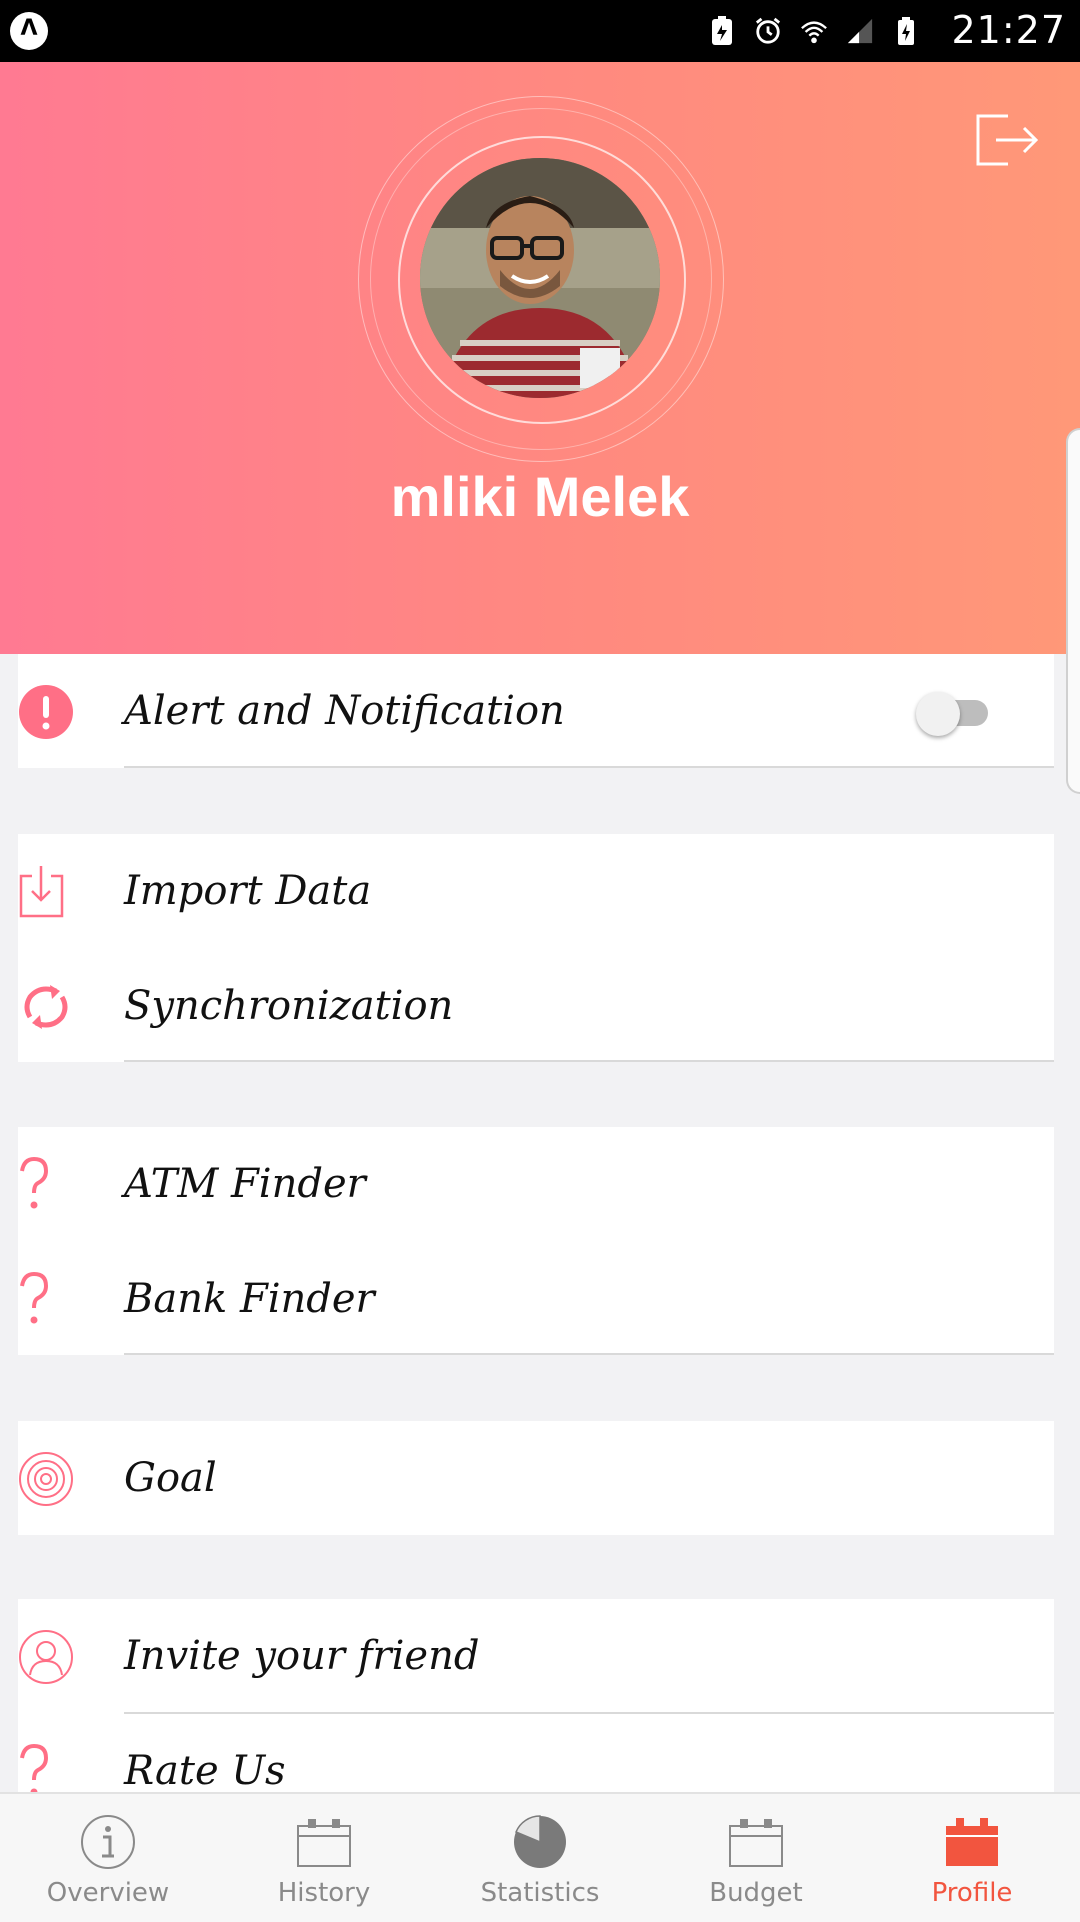  What do you see at coordinates (205, 1771) in the screenshot?
I see `rate-us-label: Rate Us` at bounding box center [205, 1771].